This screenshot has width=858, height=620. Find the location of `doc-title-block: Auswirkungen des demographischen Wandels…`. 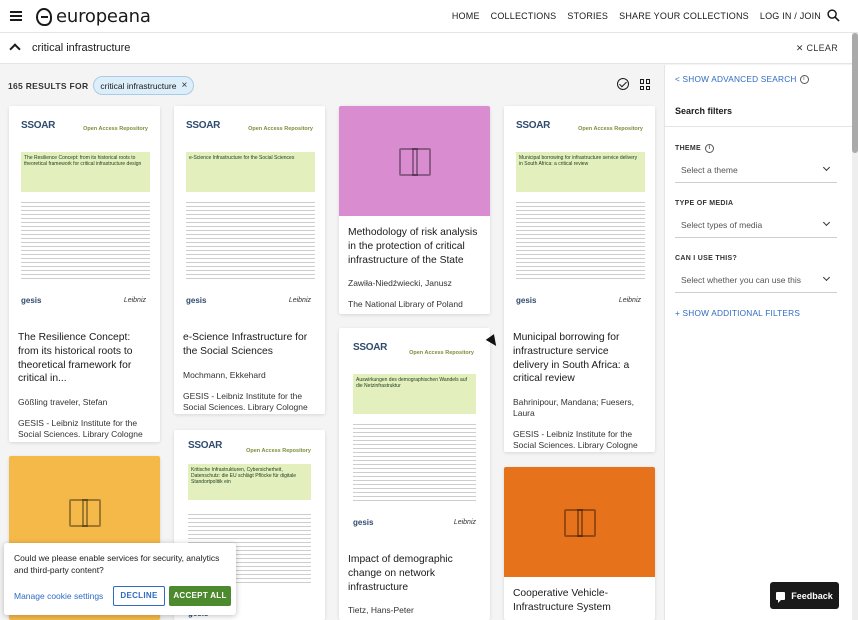

doc-title-block: Auswirkungen des demographischen Wandels… is located at coordinates (414, 394).